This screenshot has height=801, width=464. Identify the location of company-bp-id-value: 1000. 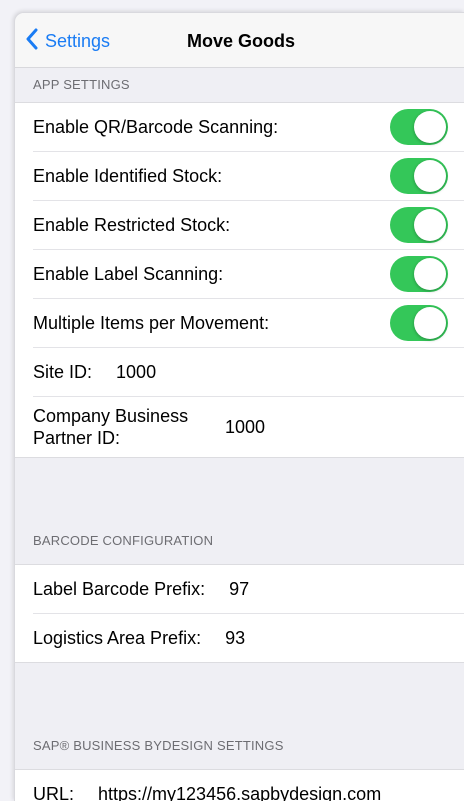
(245, 427).